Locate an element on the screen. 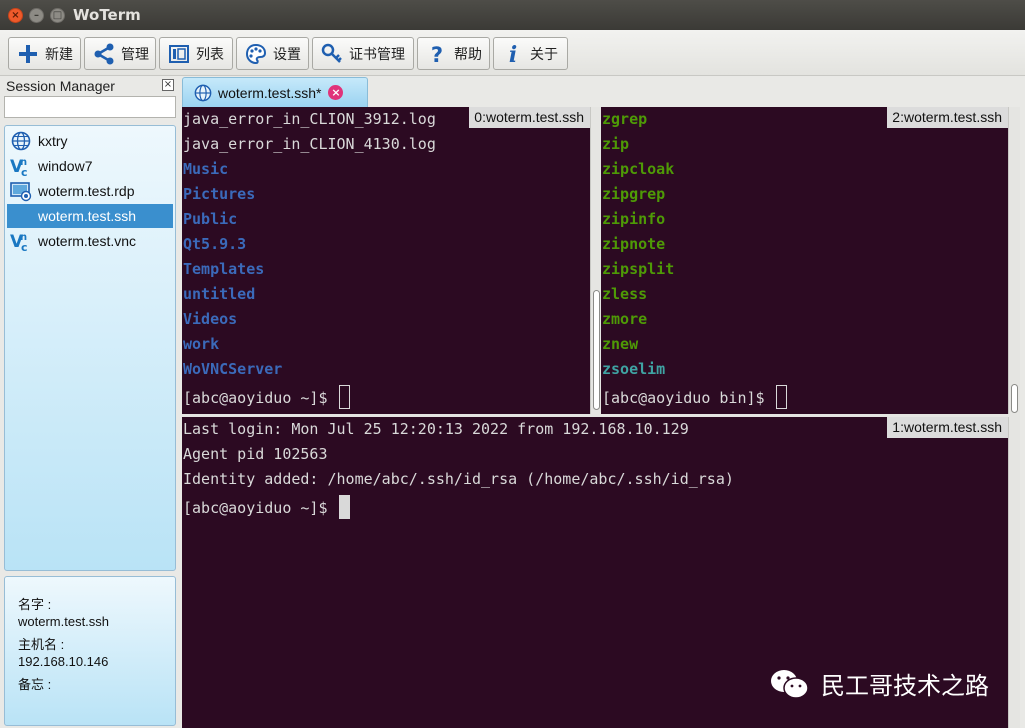  terminal-line: zipinfo is located at coordinates (634, 219).